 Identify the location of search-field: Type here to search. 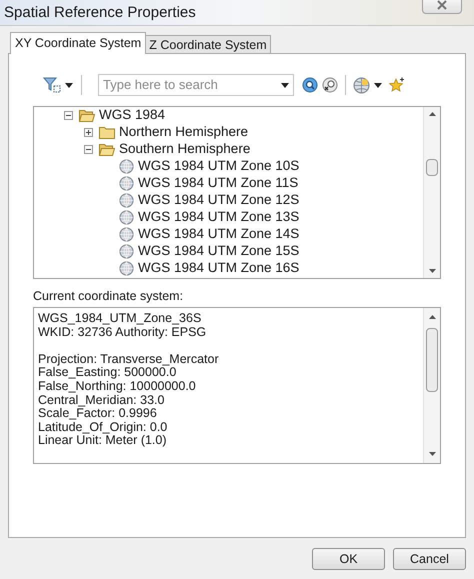
(196, 85).